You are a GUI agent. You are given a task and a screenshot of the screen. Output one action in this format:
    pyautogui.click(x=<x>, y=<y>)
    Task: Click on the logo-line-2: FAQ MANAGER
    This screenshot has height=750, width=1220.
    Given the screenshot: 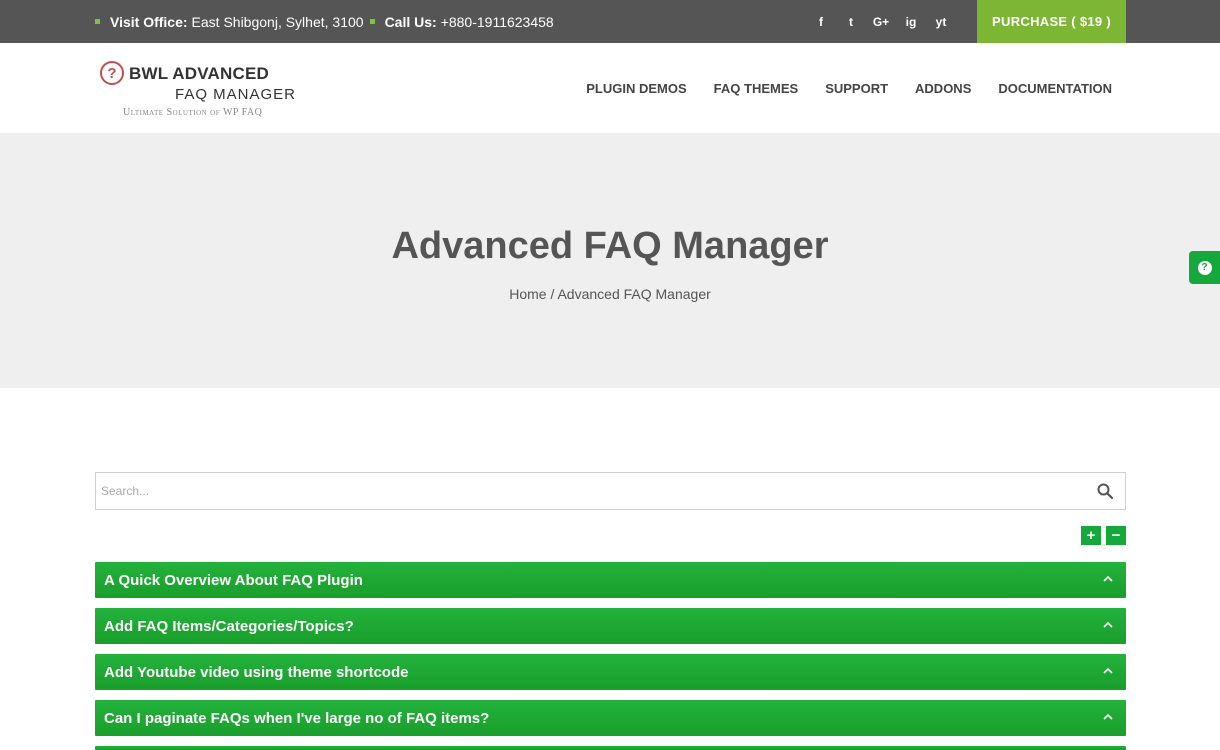 What is the action you would take?
    pyautogui.click(x=236, y=94)
    